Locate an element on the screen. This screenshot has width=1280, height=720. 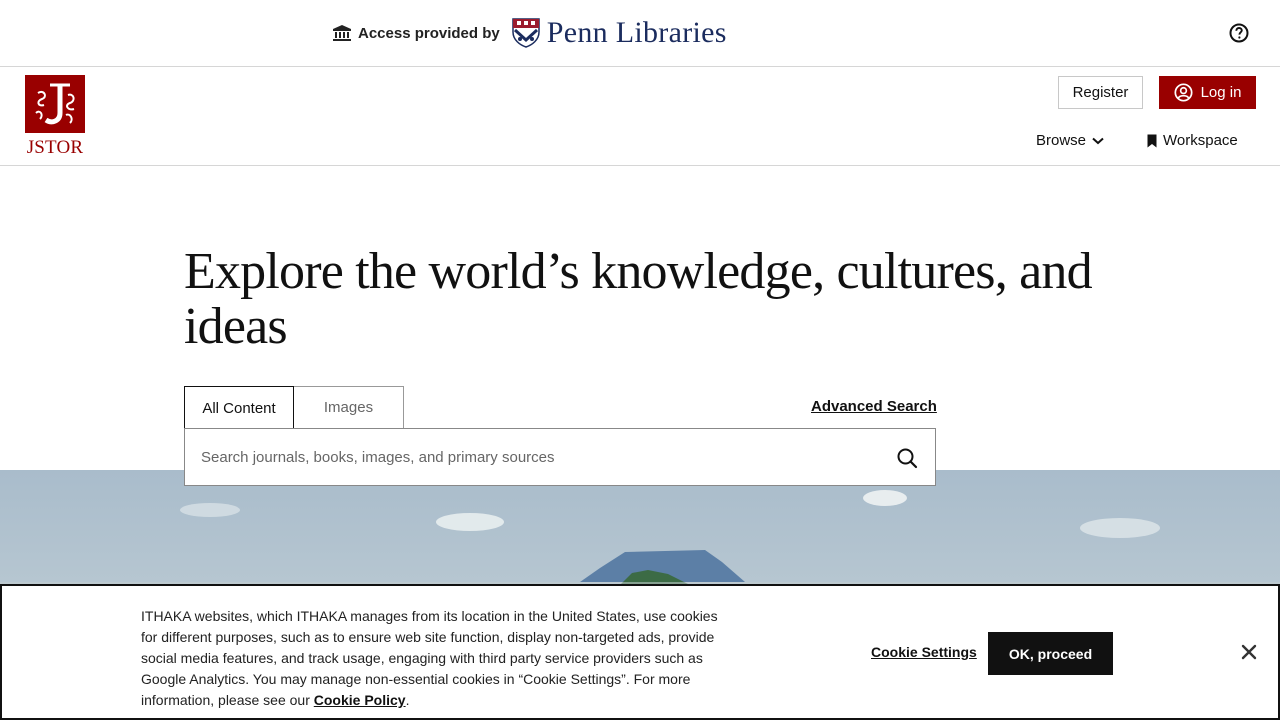
workspace-label: Workspace is located at coordinates (1200, 140).